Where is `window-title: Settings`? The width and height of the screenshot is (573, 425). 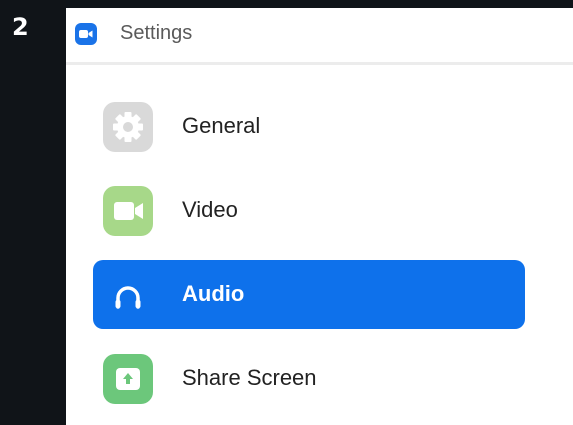 window-title: Settings is located at coordinates (156, 33).